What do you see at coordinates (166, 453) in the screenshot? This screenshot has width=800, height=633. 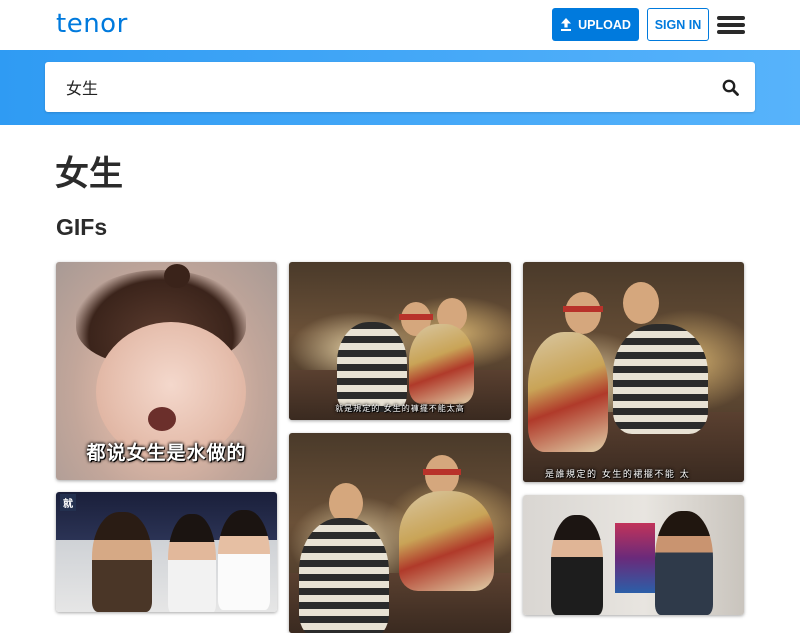 I see `gif-caption: 都说女生是水做的` at bounding box center [166, 453].